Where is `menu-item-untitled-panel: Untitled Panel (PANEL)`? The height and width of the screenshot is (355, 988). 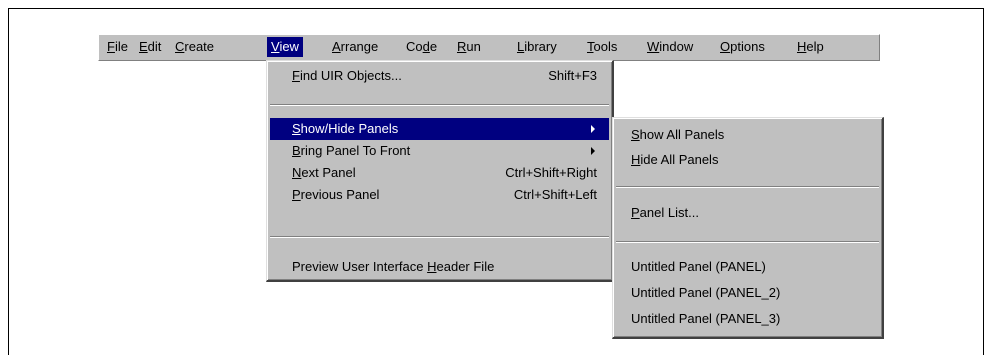
menu-item-untitled-panel: Untitled Panel (PANEL) is located at coordinates (747, 267).